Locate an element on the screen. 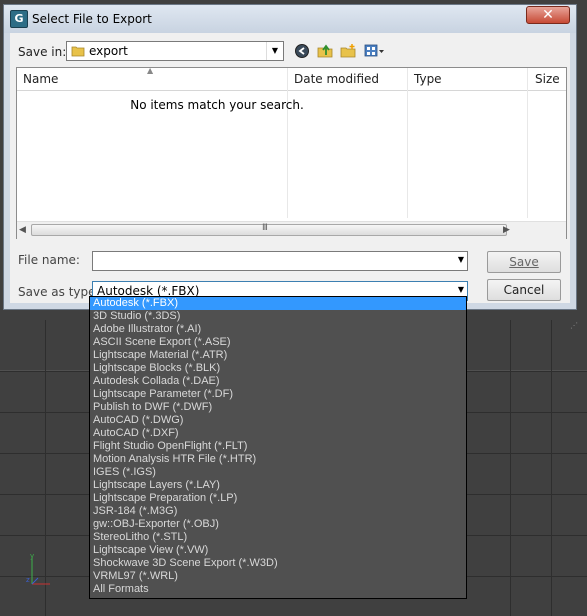  type-option: VRML97 (*.WRL) is located at coordinates (278, 576).